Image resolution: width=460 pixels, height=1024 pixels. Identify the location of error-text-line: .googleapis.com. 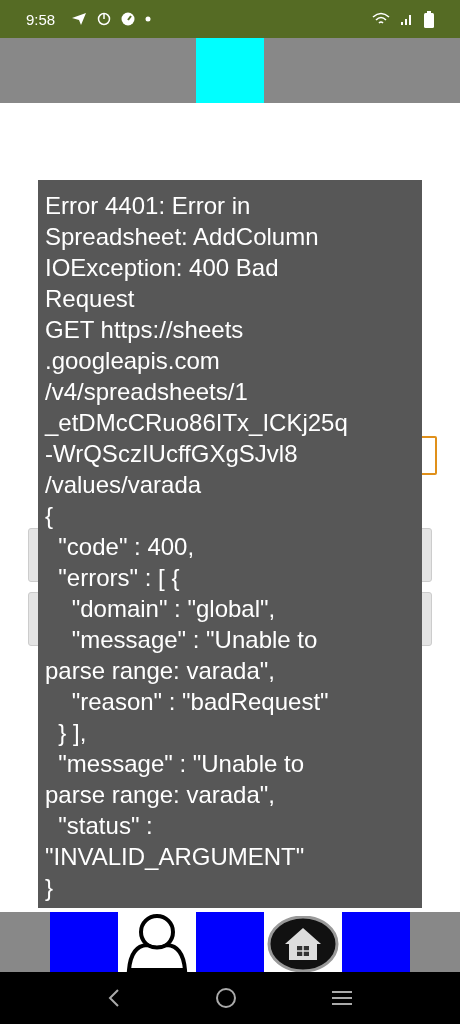
(132, 361).